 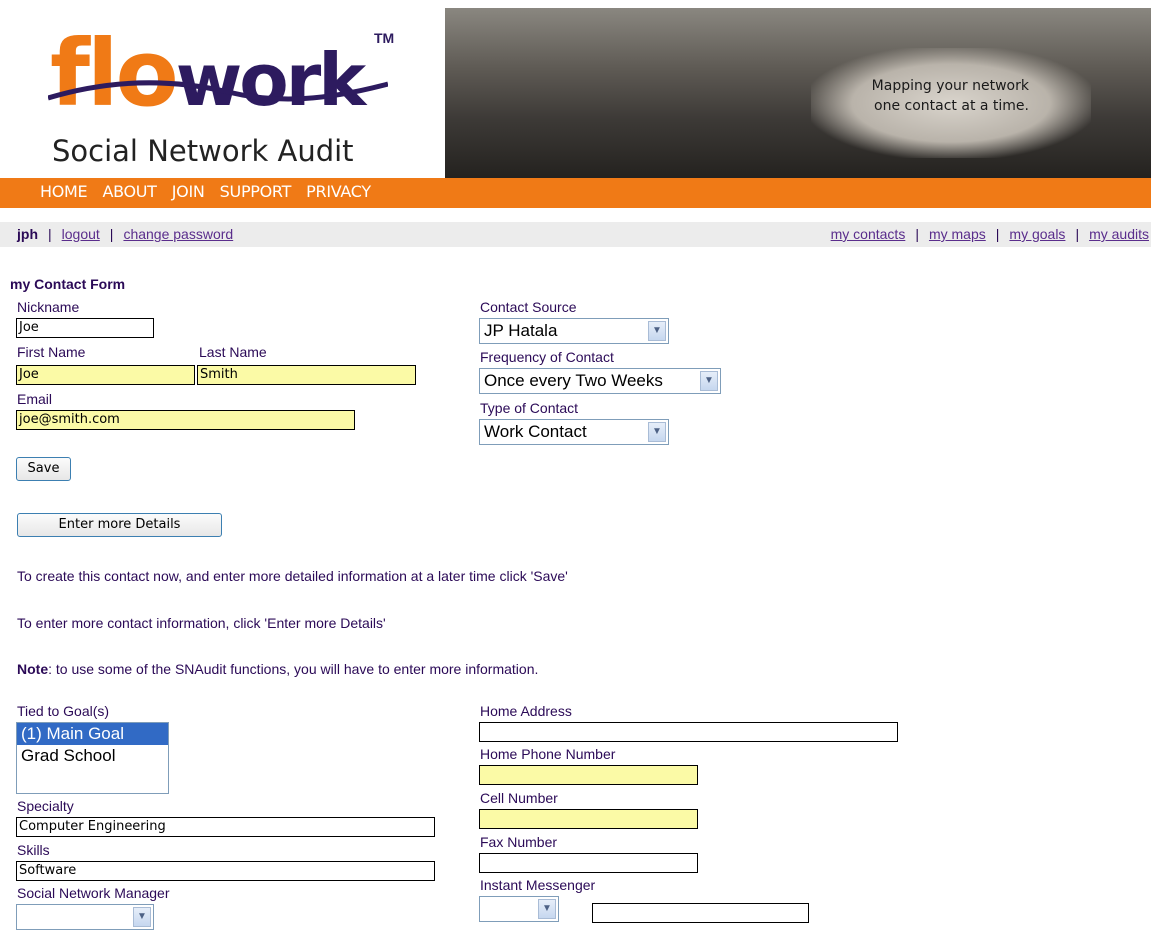 I want to click on contact-source-label: Contact Source, so click(x=528, y=307).